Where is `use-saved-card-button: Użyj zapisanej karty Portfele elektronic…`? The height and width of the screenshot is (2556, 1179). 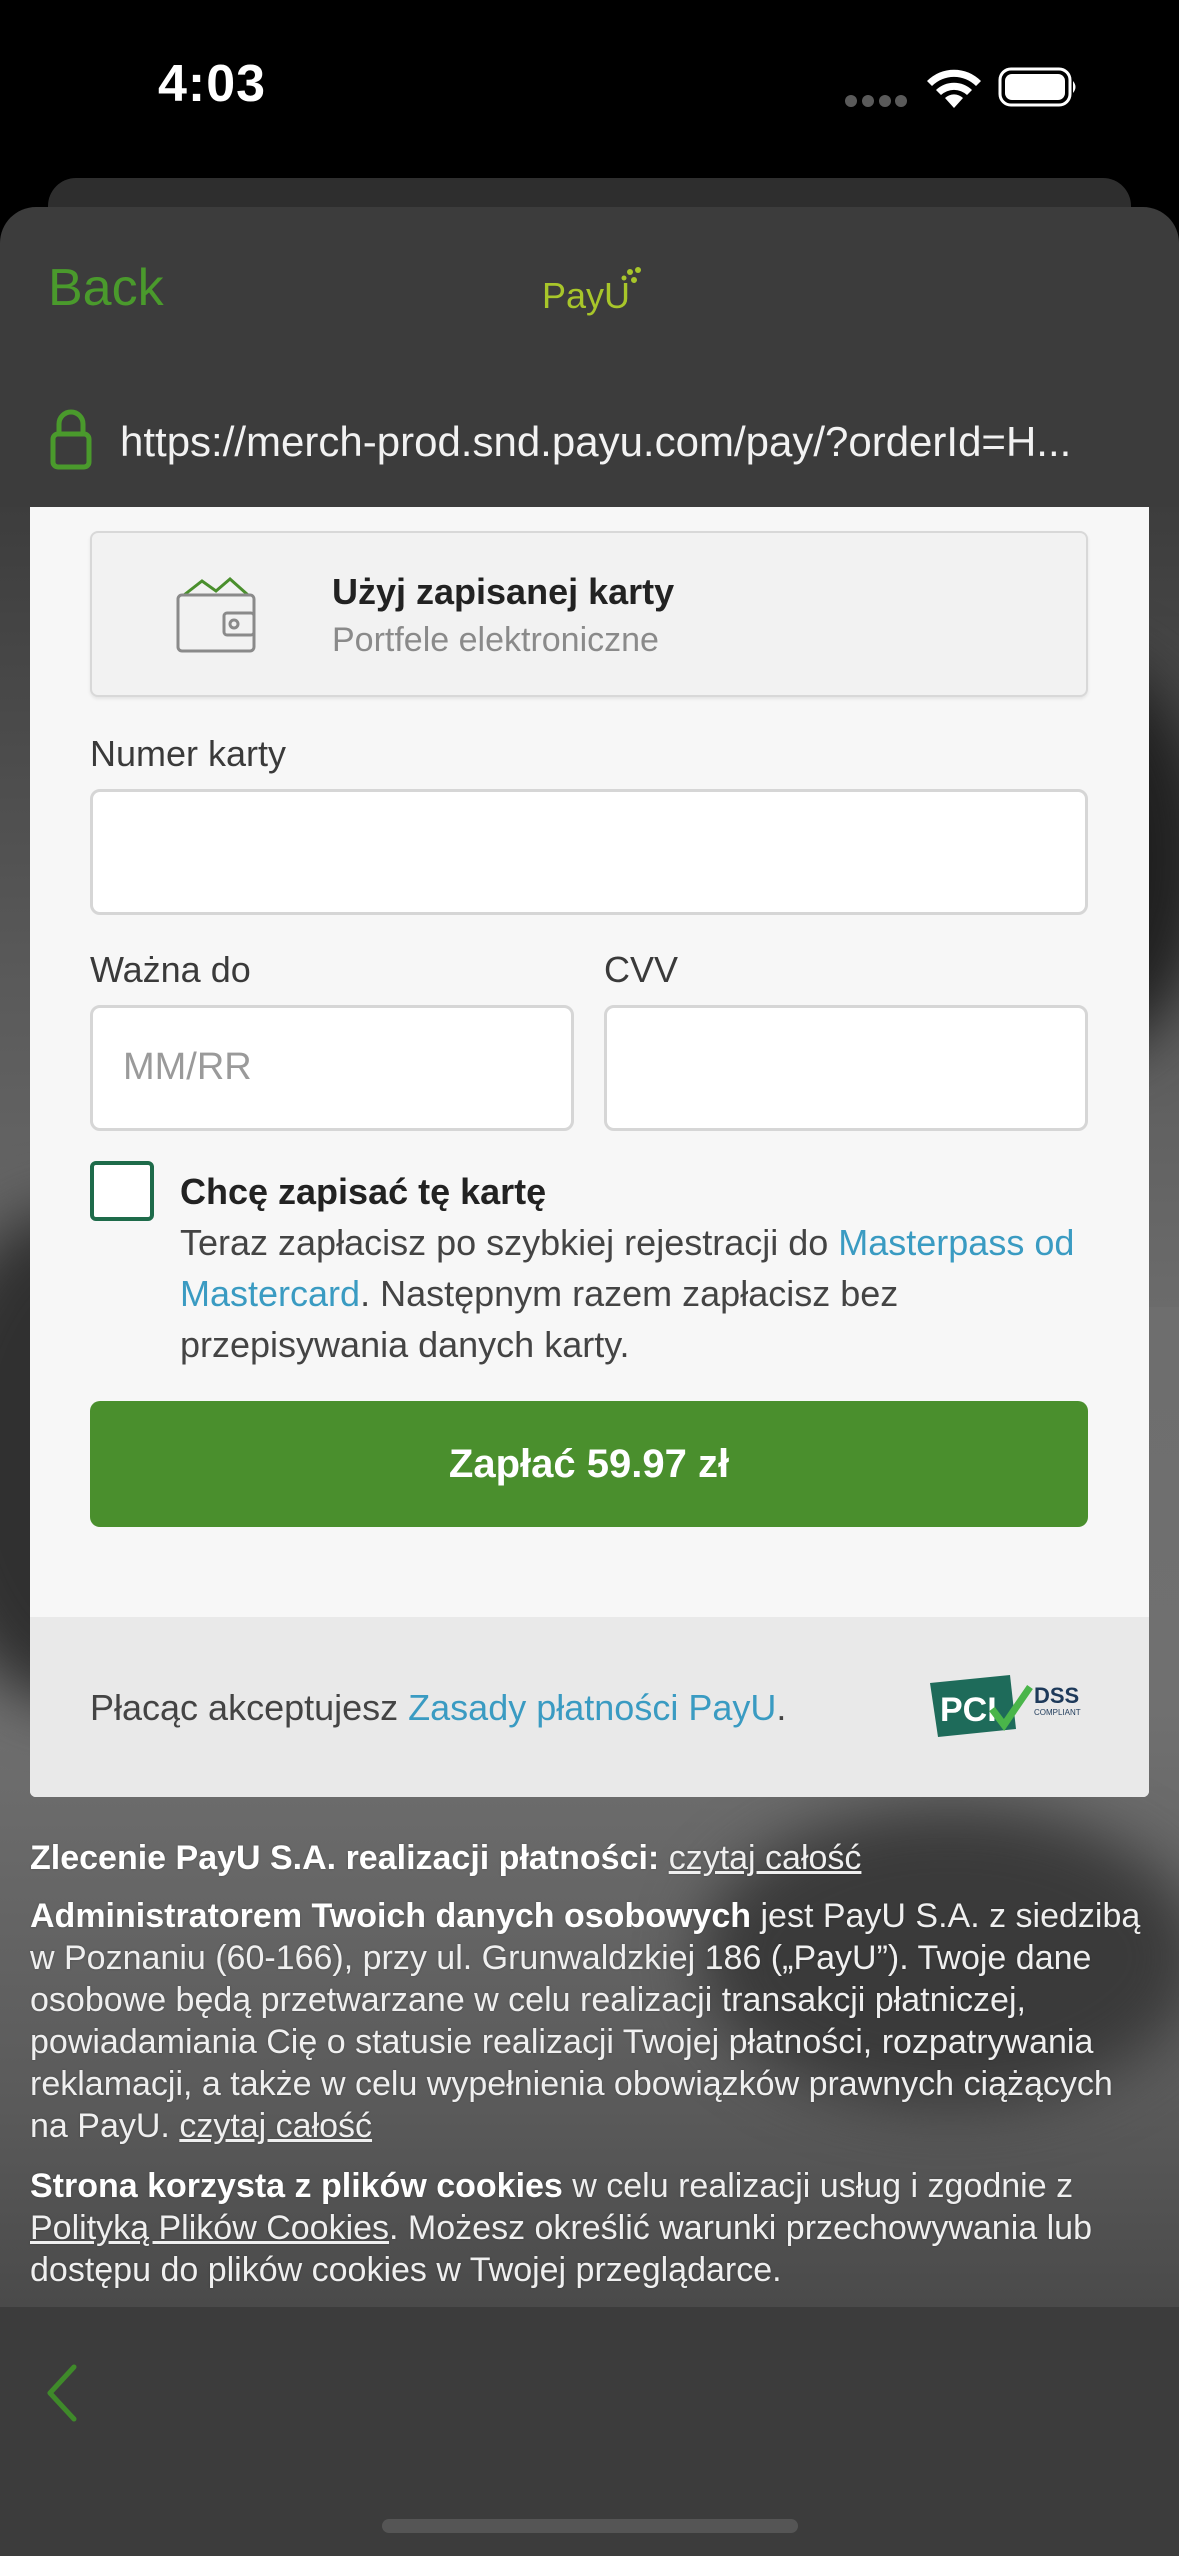
use-saved-card-button: Użyj zapisanej karty Portfele elektronic… is located at coordinates (589, 614).